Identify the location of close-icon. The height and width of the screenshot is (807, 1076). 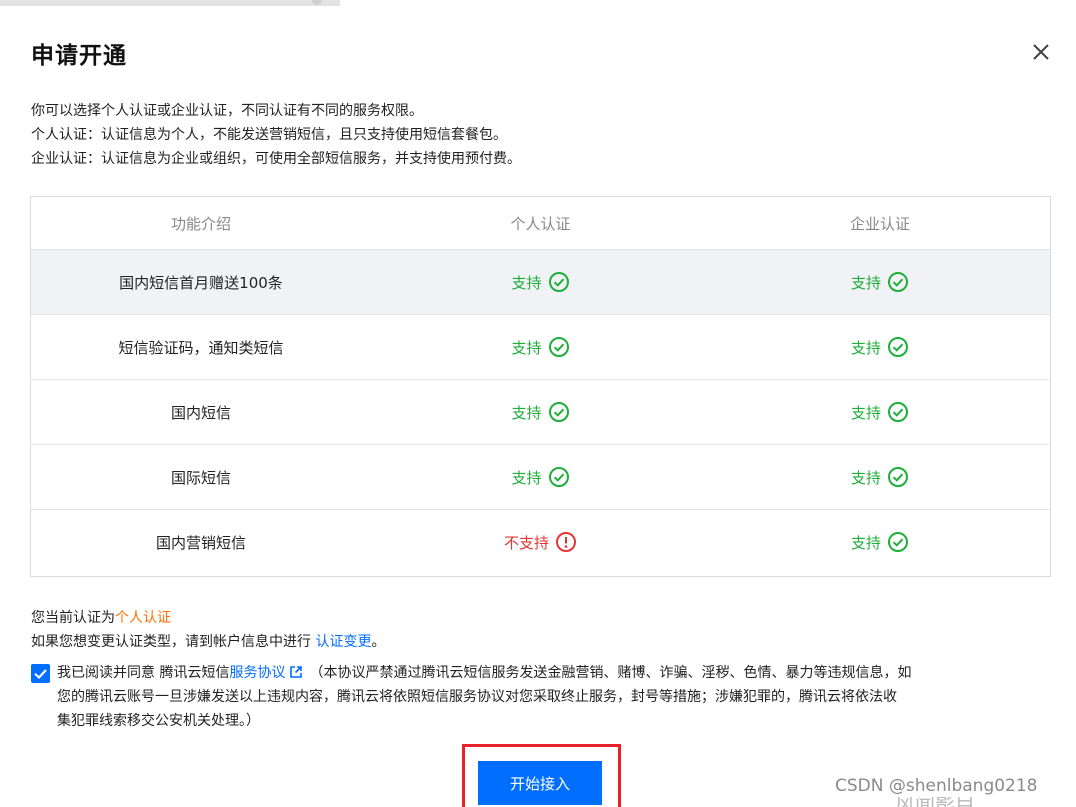
(1041, 52).